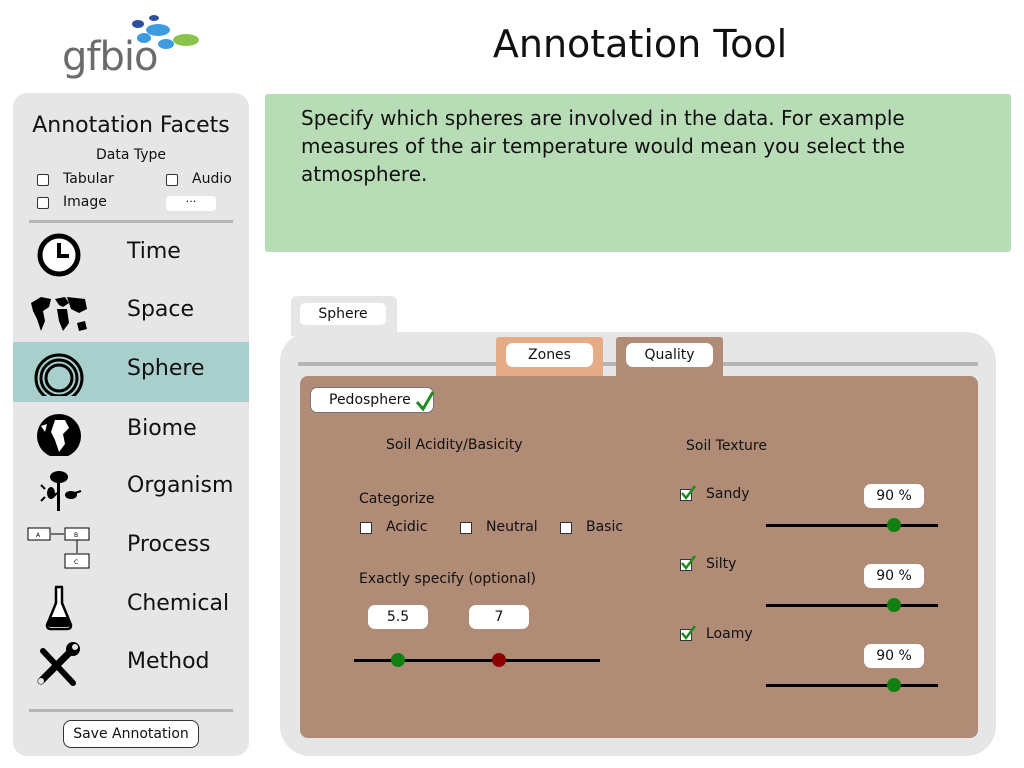 Image resolution: width=1024 pixels, height=768 pixels. What do you see at coordinates (191, 203) in the screenshot?
I see `more-data-types-button: ···` at bounding box center [191, 203].